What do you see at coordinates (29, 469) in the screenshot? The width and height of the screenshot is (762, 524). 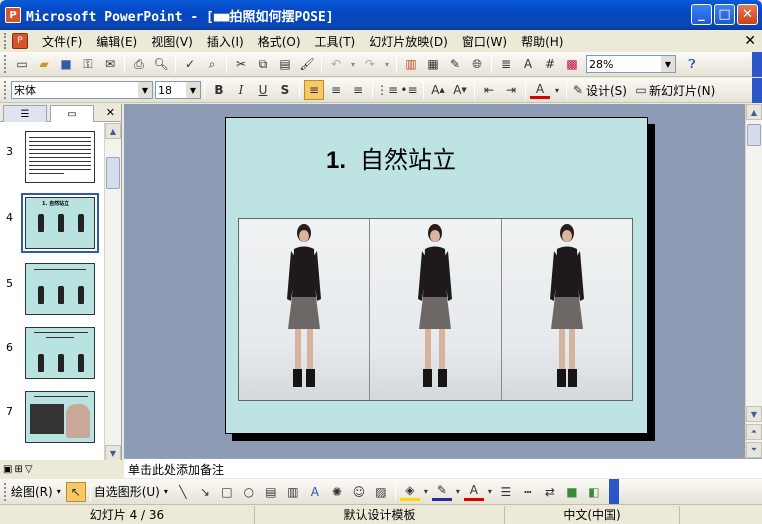 I see `slideshow-icon: ▽` at bounding box center [29, 469].